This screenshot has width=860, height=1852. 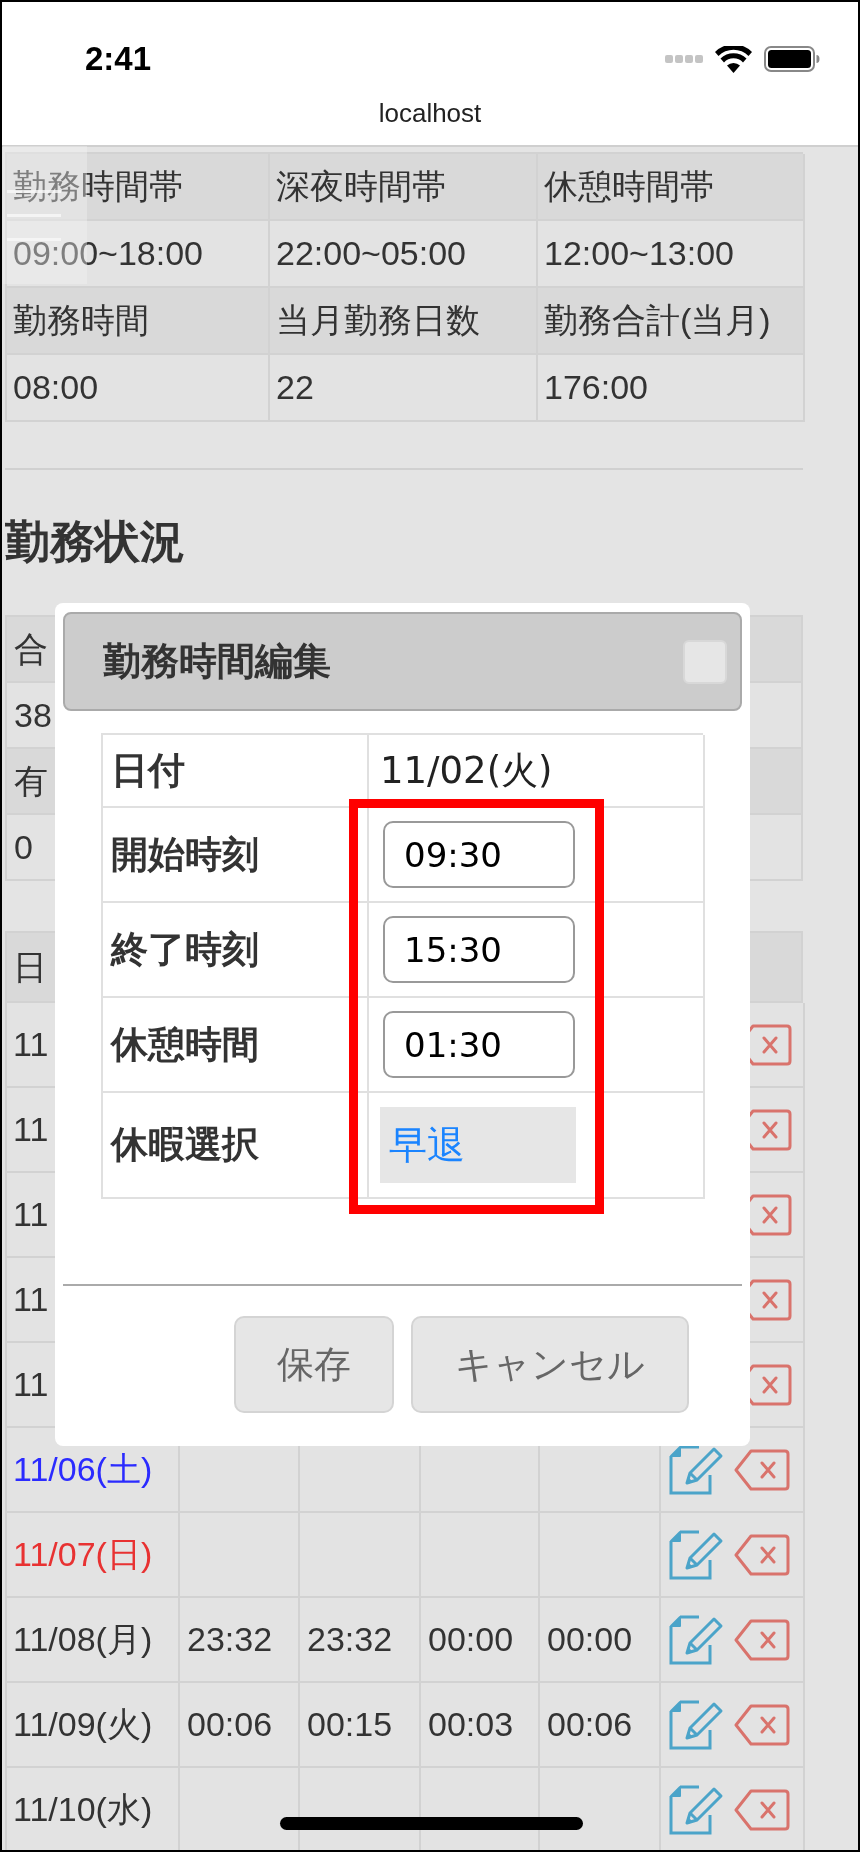 What do you see at coordinates (93, 1555) in the screenshot?
I see `date-cell: 11/07(日)` at bounding box center [93, 1555].